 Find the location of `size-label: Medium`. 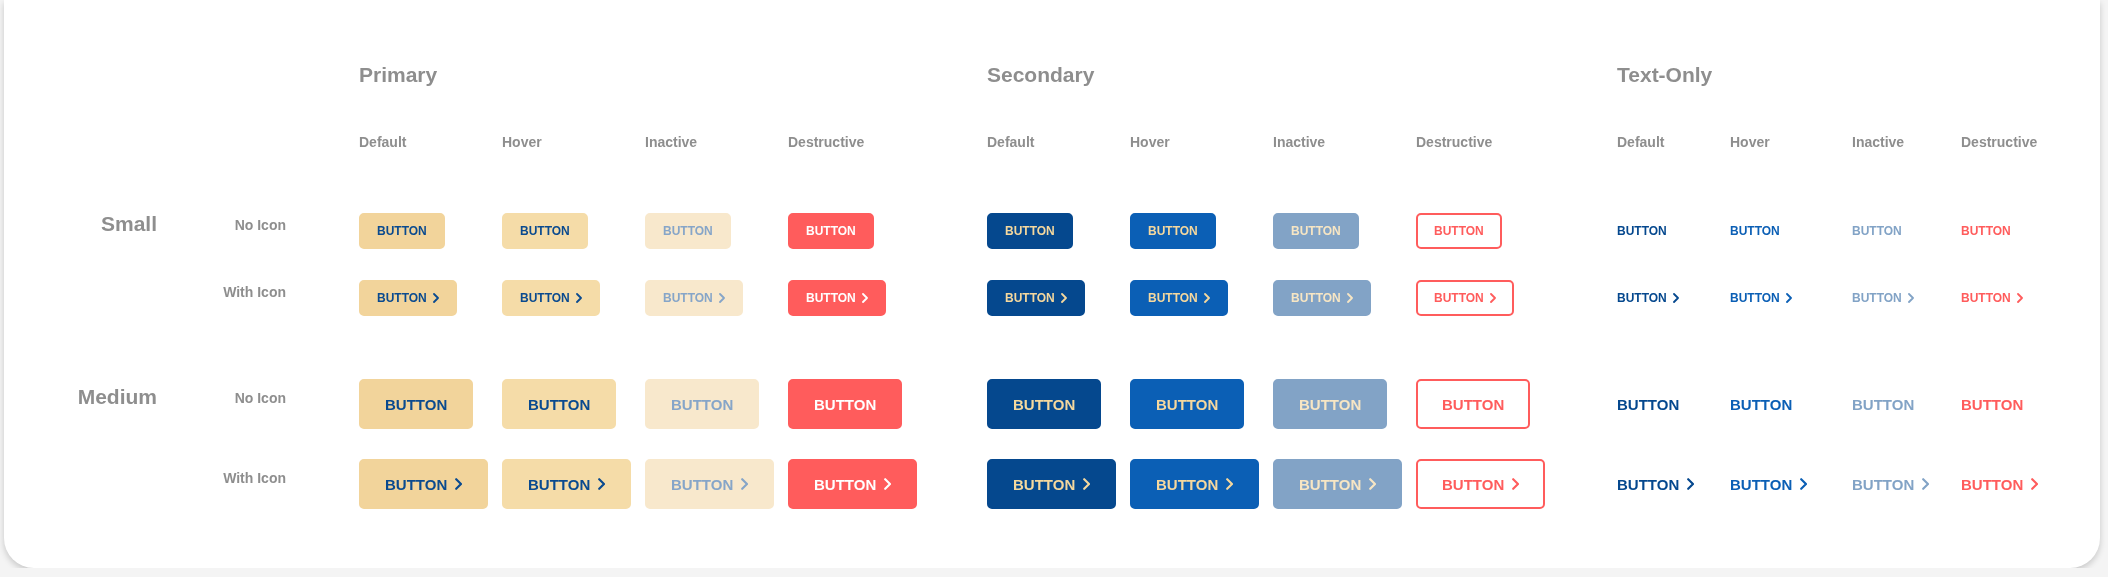

size-label: Medium is located at coordinates (117, 397).